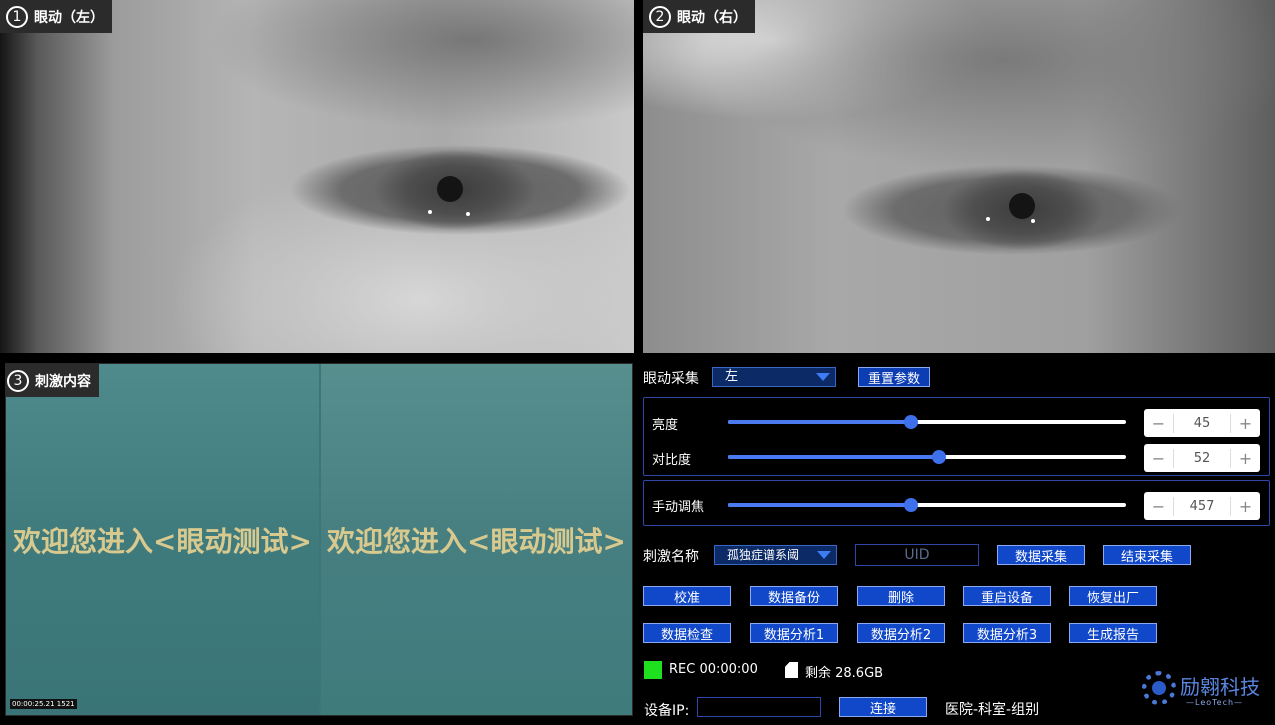  I want to click on right-eye-label: 2 眼动（右）, so click(699, 16).